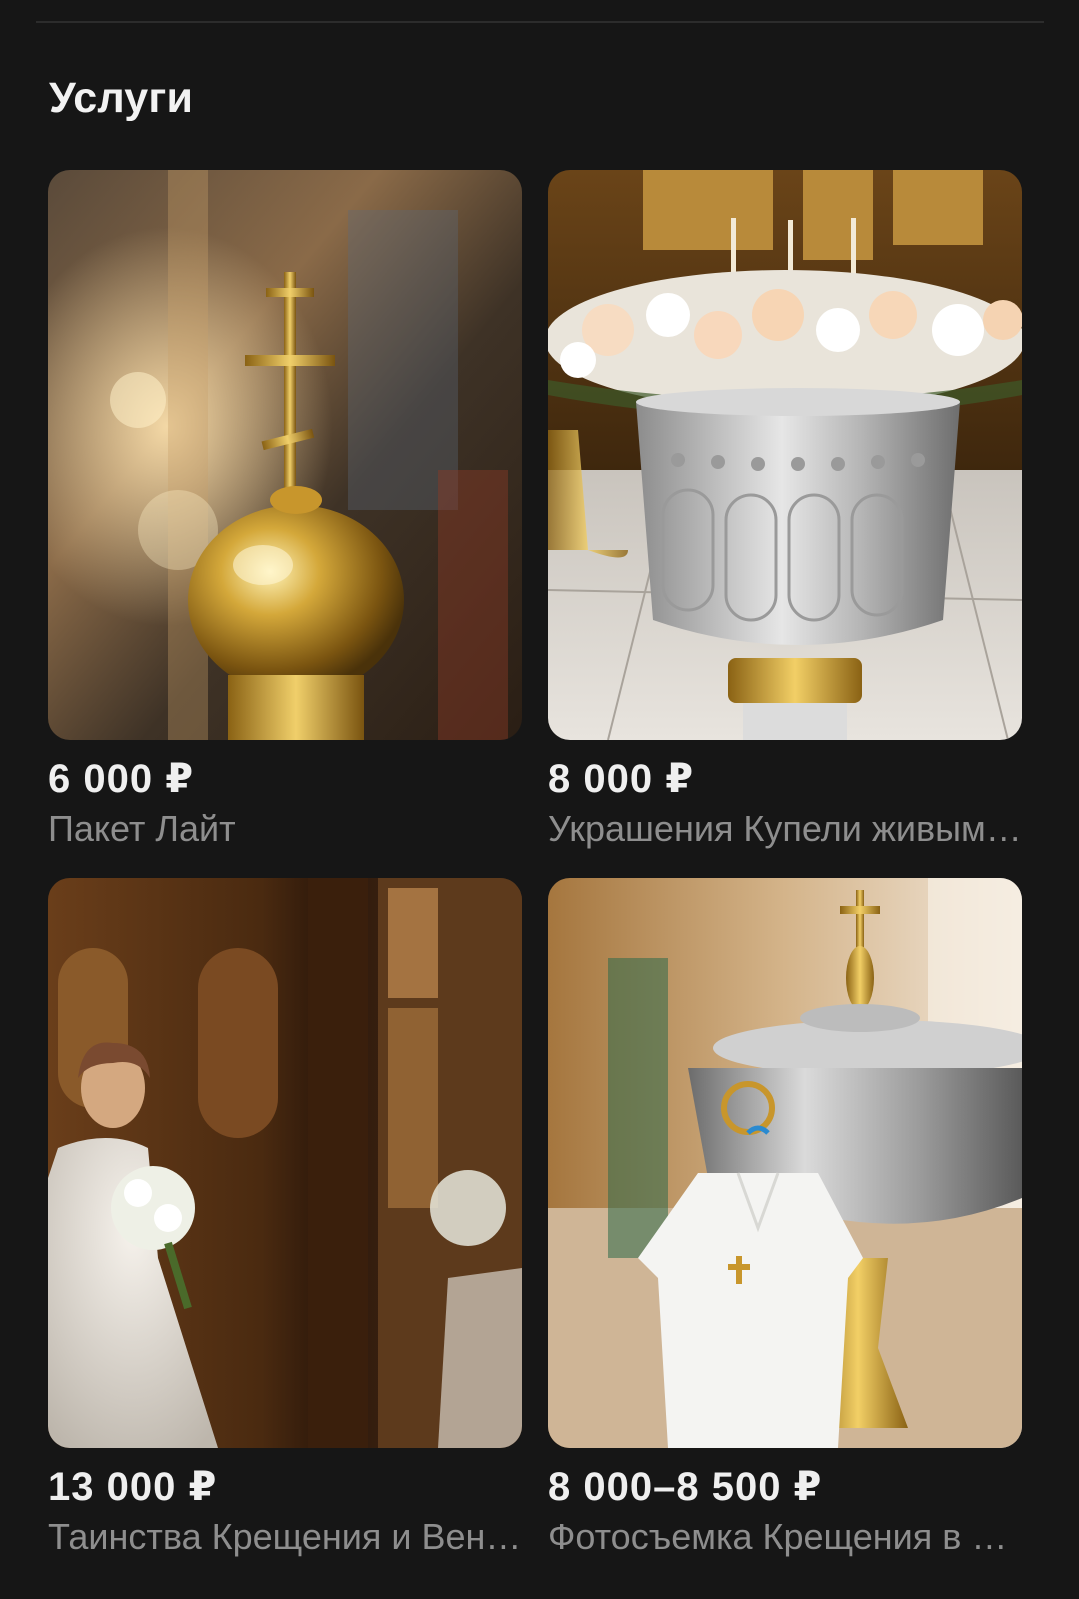 Image resolution: width=1079 pixels, height=1599 pixels. I want to click on service-name: Фотосъемка Крещения в храме, so click(785, 1536).